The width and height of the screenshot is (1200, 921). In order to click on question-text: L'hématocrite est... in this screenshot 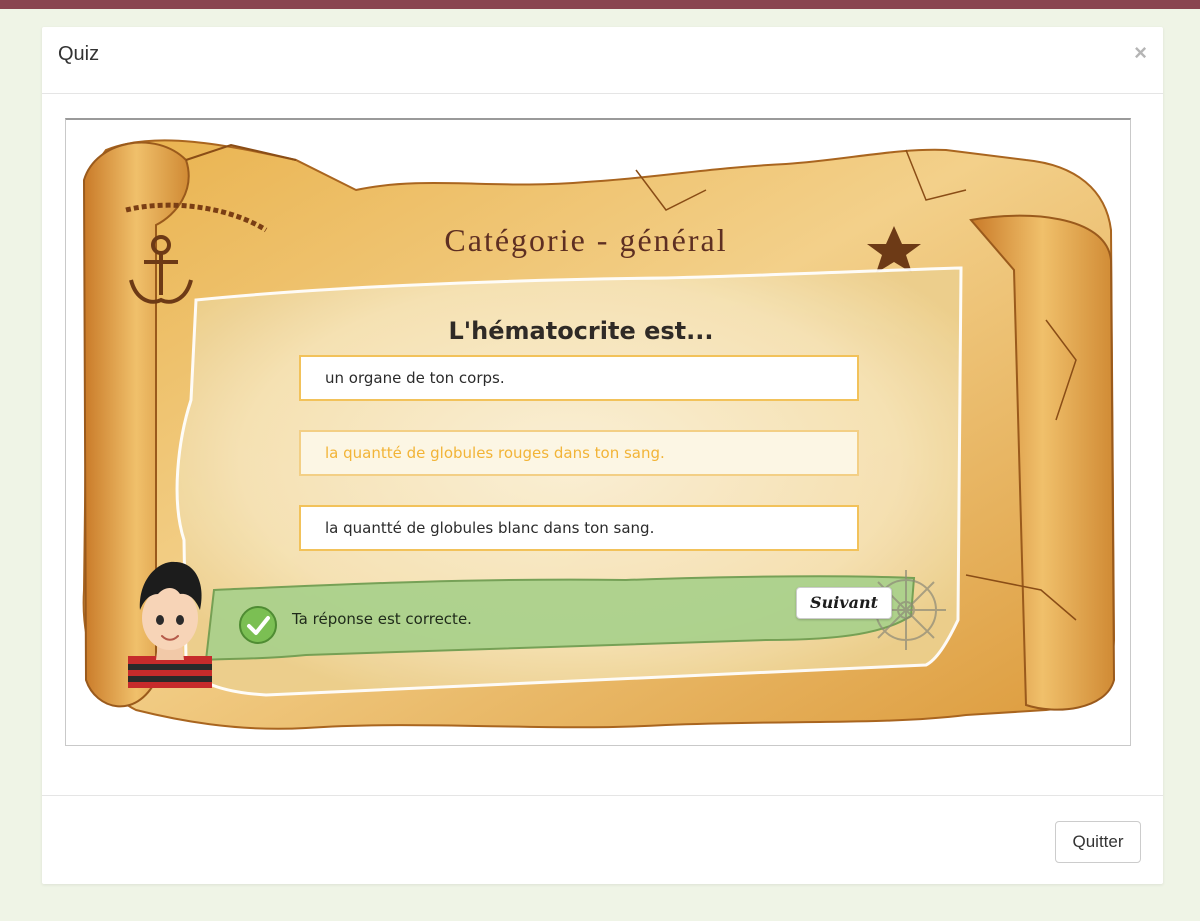, I will do `click(581, 331)`.